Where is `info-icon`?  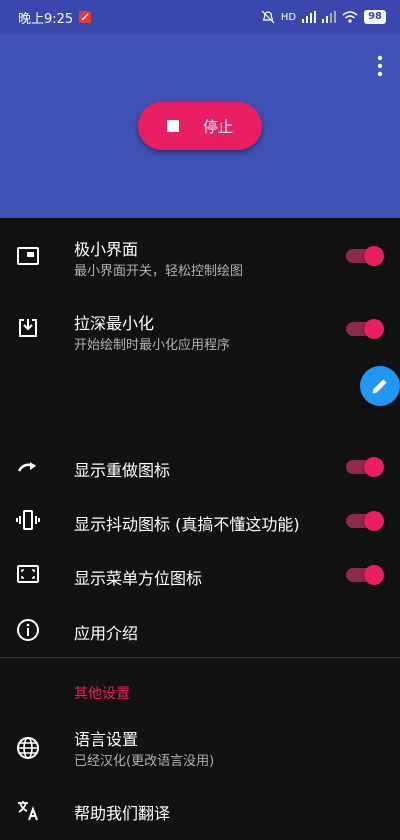 info-icon is located at coordinates (28, 630).